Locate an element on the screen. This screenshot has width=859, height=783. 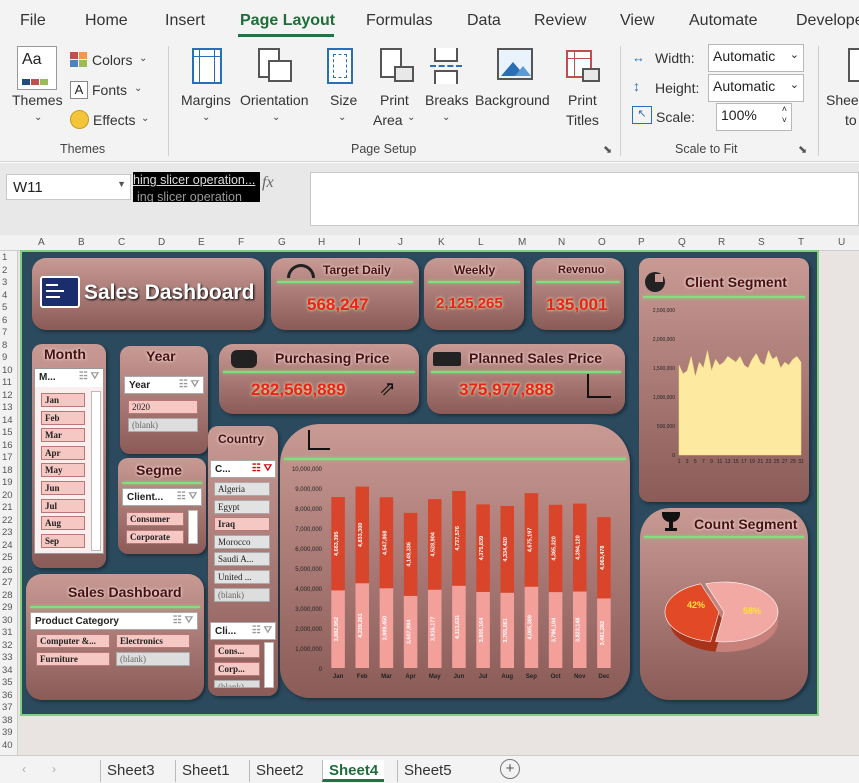
scale-stepper: 100% ˄ ˅ is located at coordinates (754, 117).